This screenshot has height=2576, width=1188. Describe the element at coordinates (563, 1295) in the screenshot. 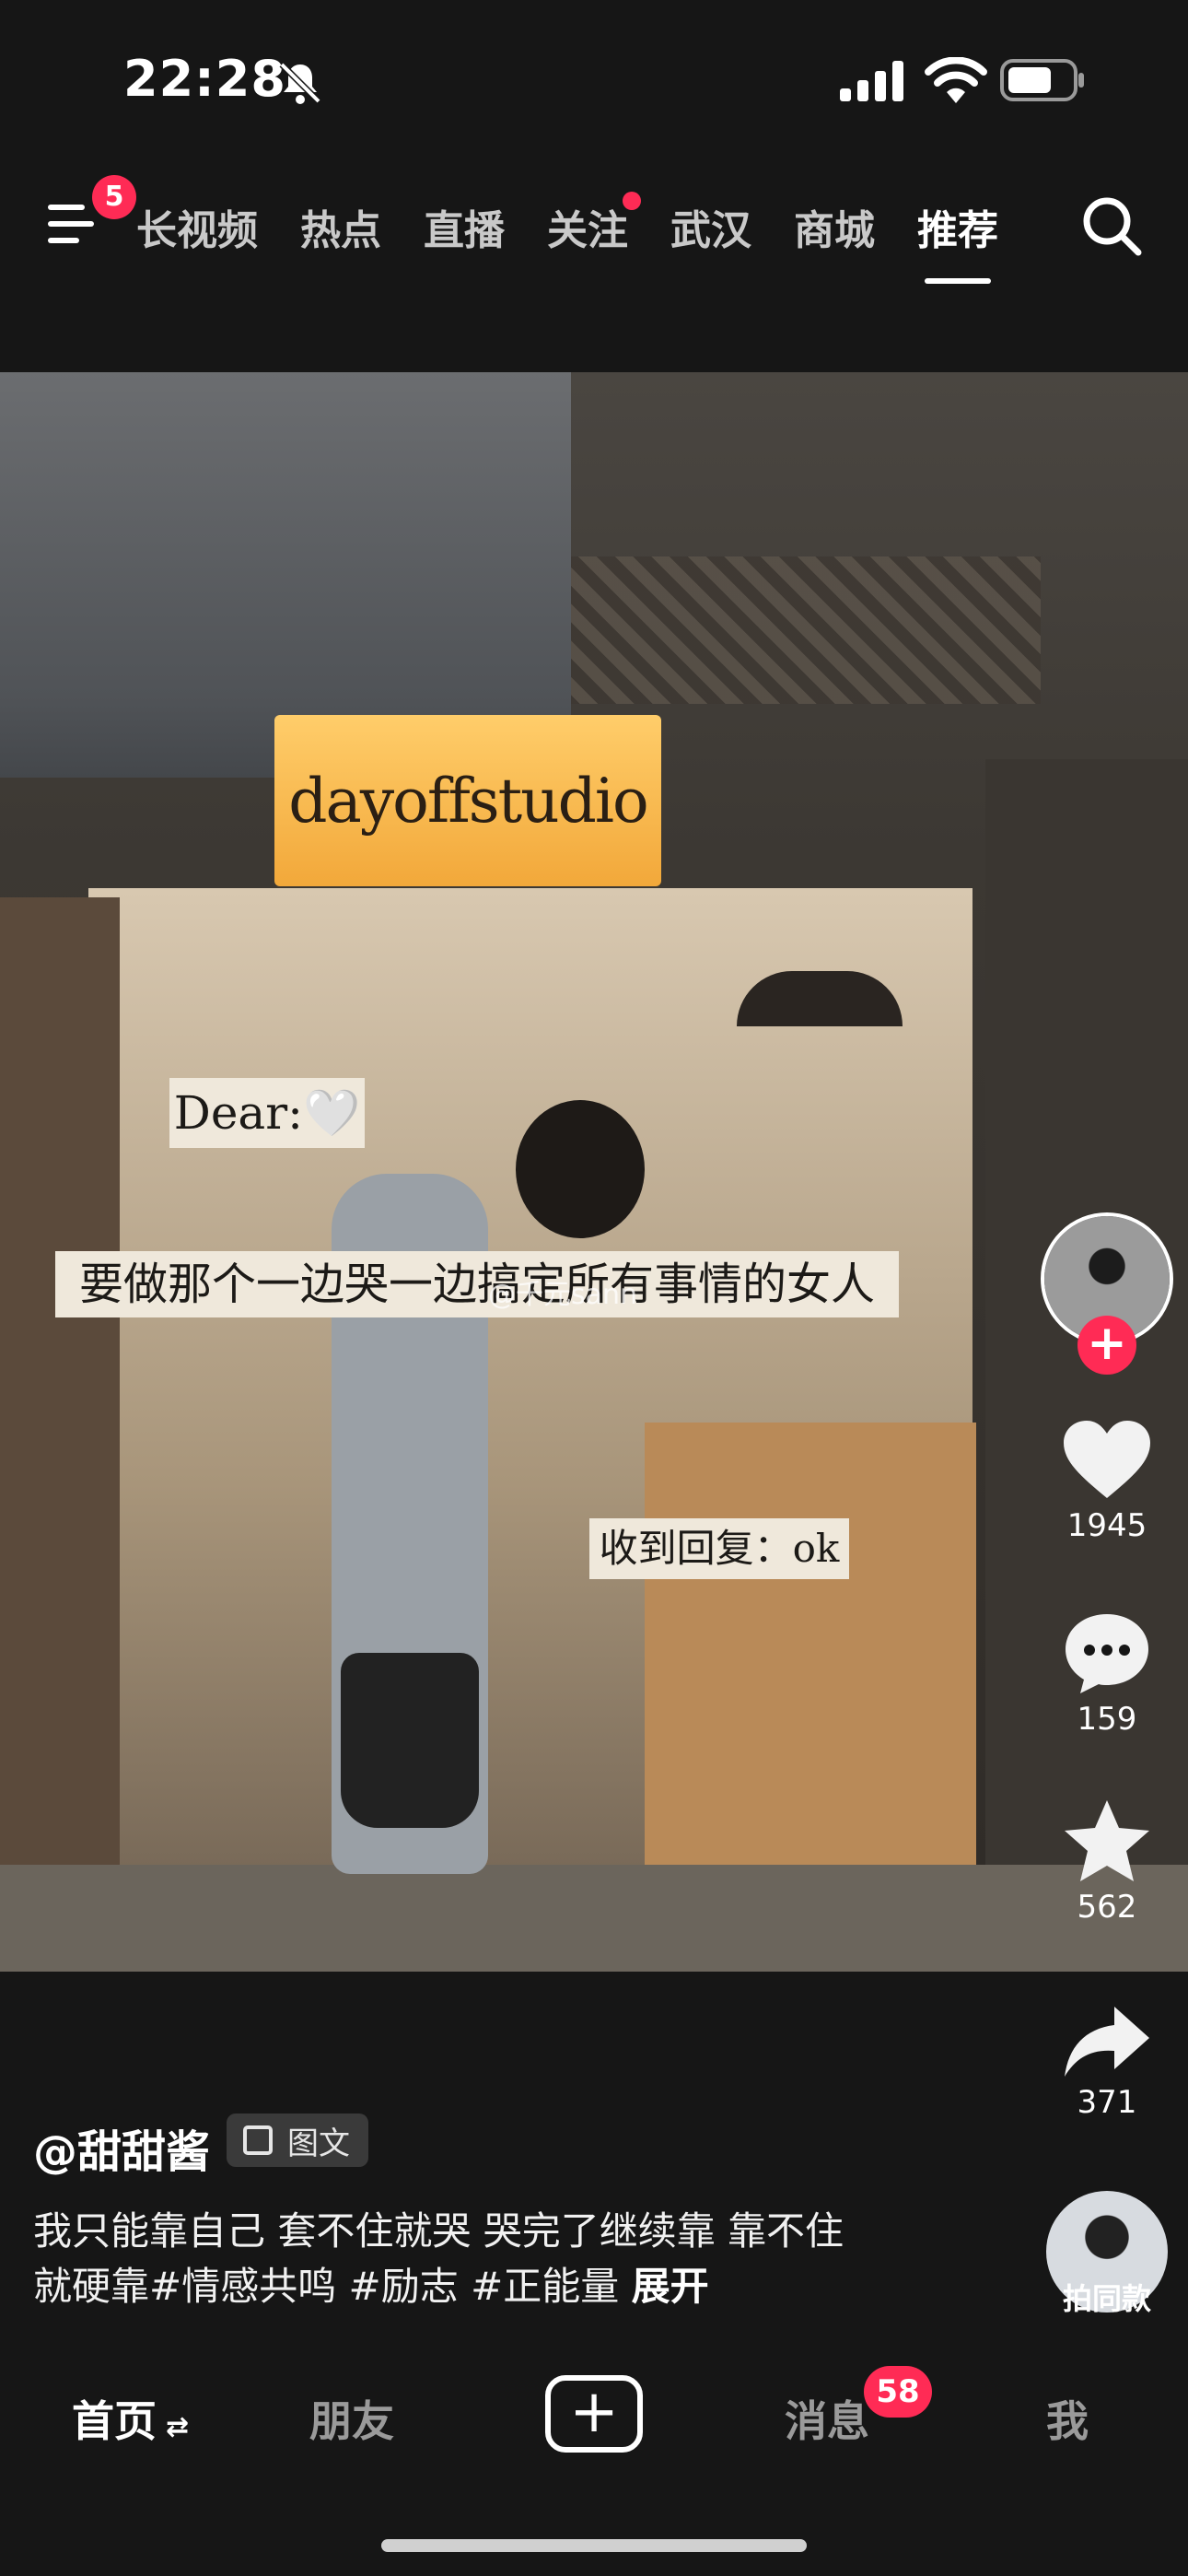

I see `watermark: @千元sann` at that location.